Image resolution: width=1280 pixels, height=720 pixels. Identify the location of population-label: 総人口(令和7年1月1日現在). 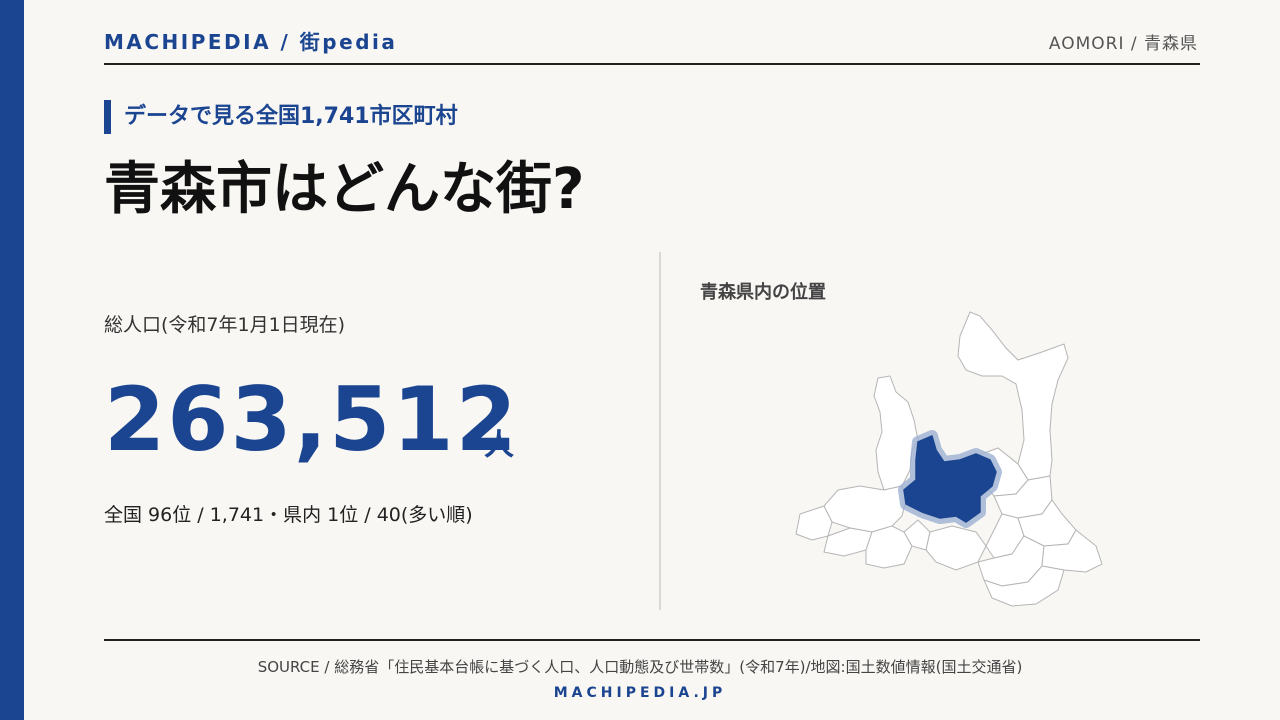
(225, 325).